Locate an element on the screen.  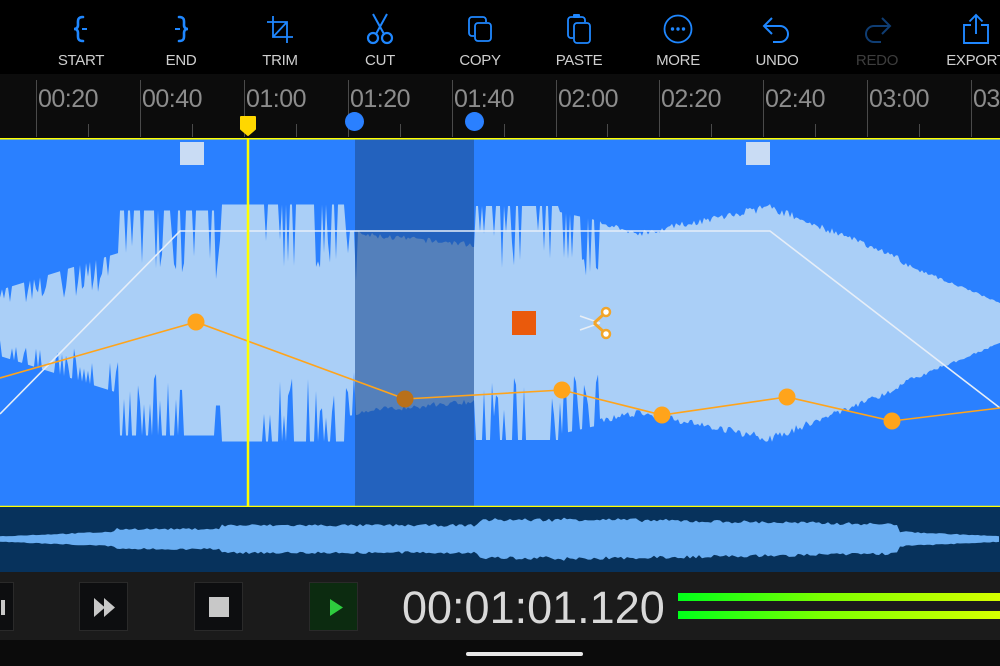
more-label: MORE is located at coordinates (678, 60).